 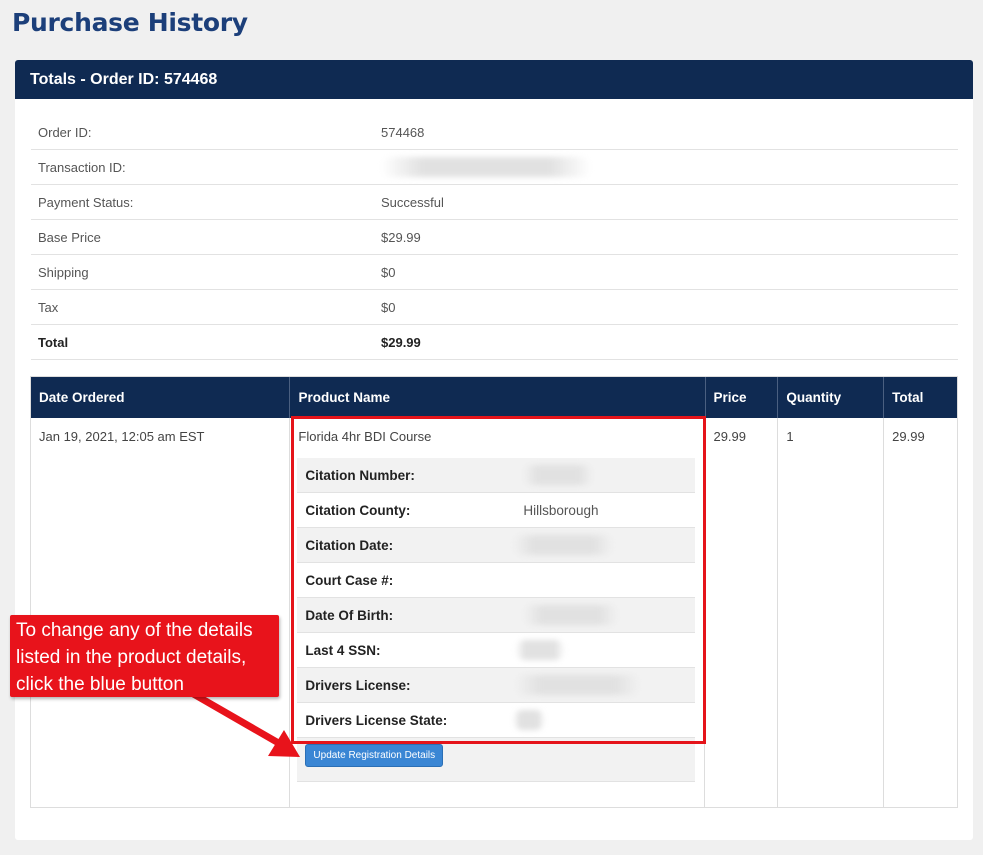 What do you see at coordinates (161, 397) in the screenshot?
I see `column-header-date: Date Ordered` at bounding box center [161, 397].